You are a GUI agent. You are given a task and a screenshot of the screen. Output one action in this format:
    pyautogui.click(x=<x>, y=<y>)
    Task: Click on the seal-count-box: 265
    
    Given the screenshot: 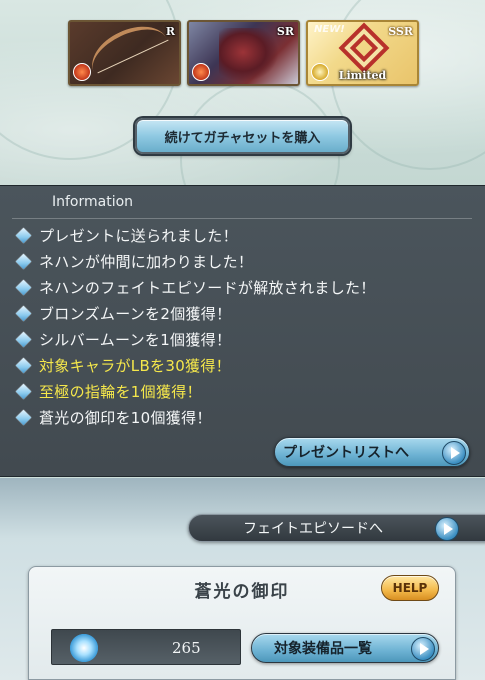 What is the action you would take?
    pyautogui.click(x=146, y=647)
    